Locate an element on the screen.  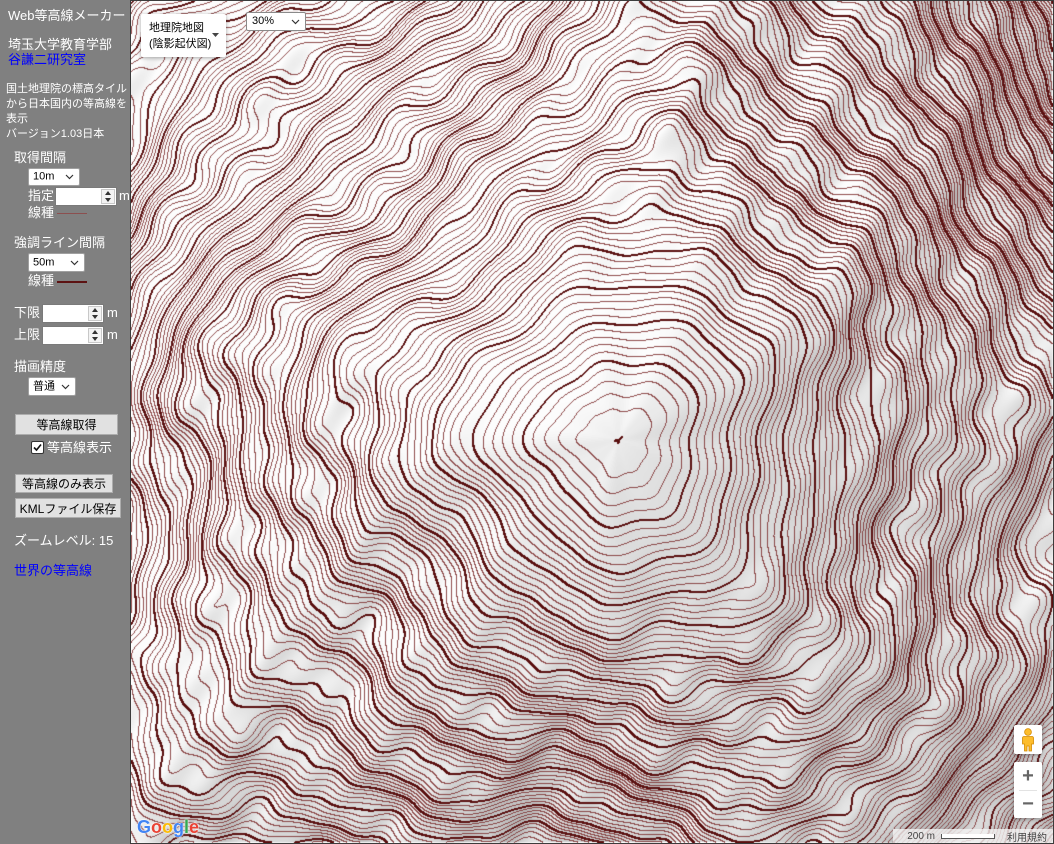
description: 国土地理院の標高タイル から日本国内の等高線を 表示 バージョン1.03日本 is located at coordinates (66, 112).